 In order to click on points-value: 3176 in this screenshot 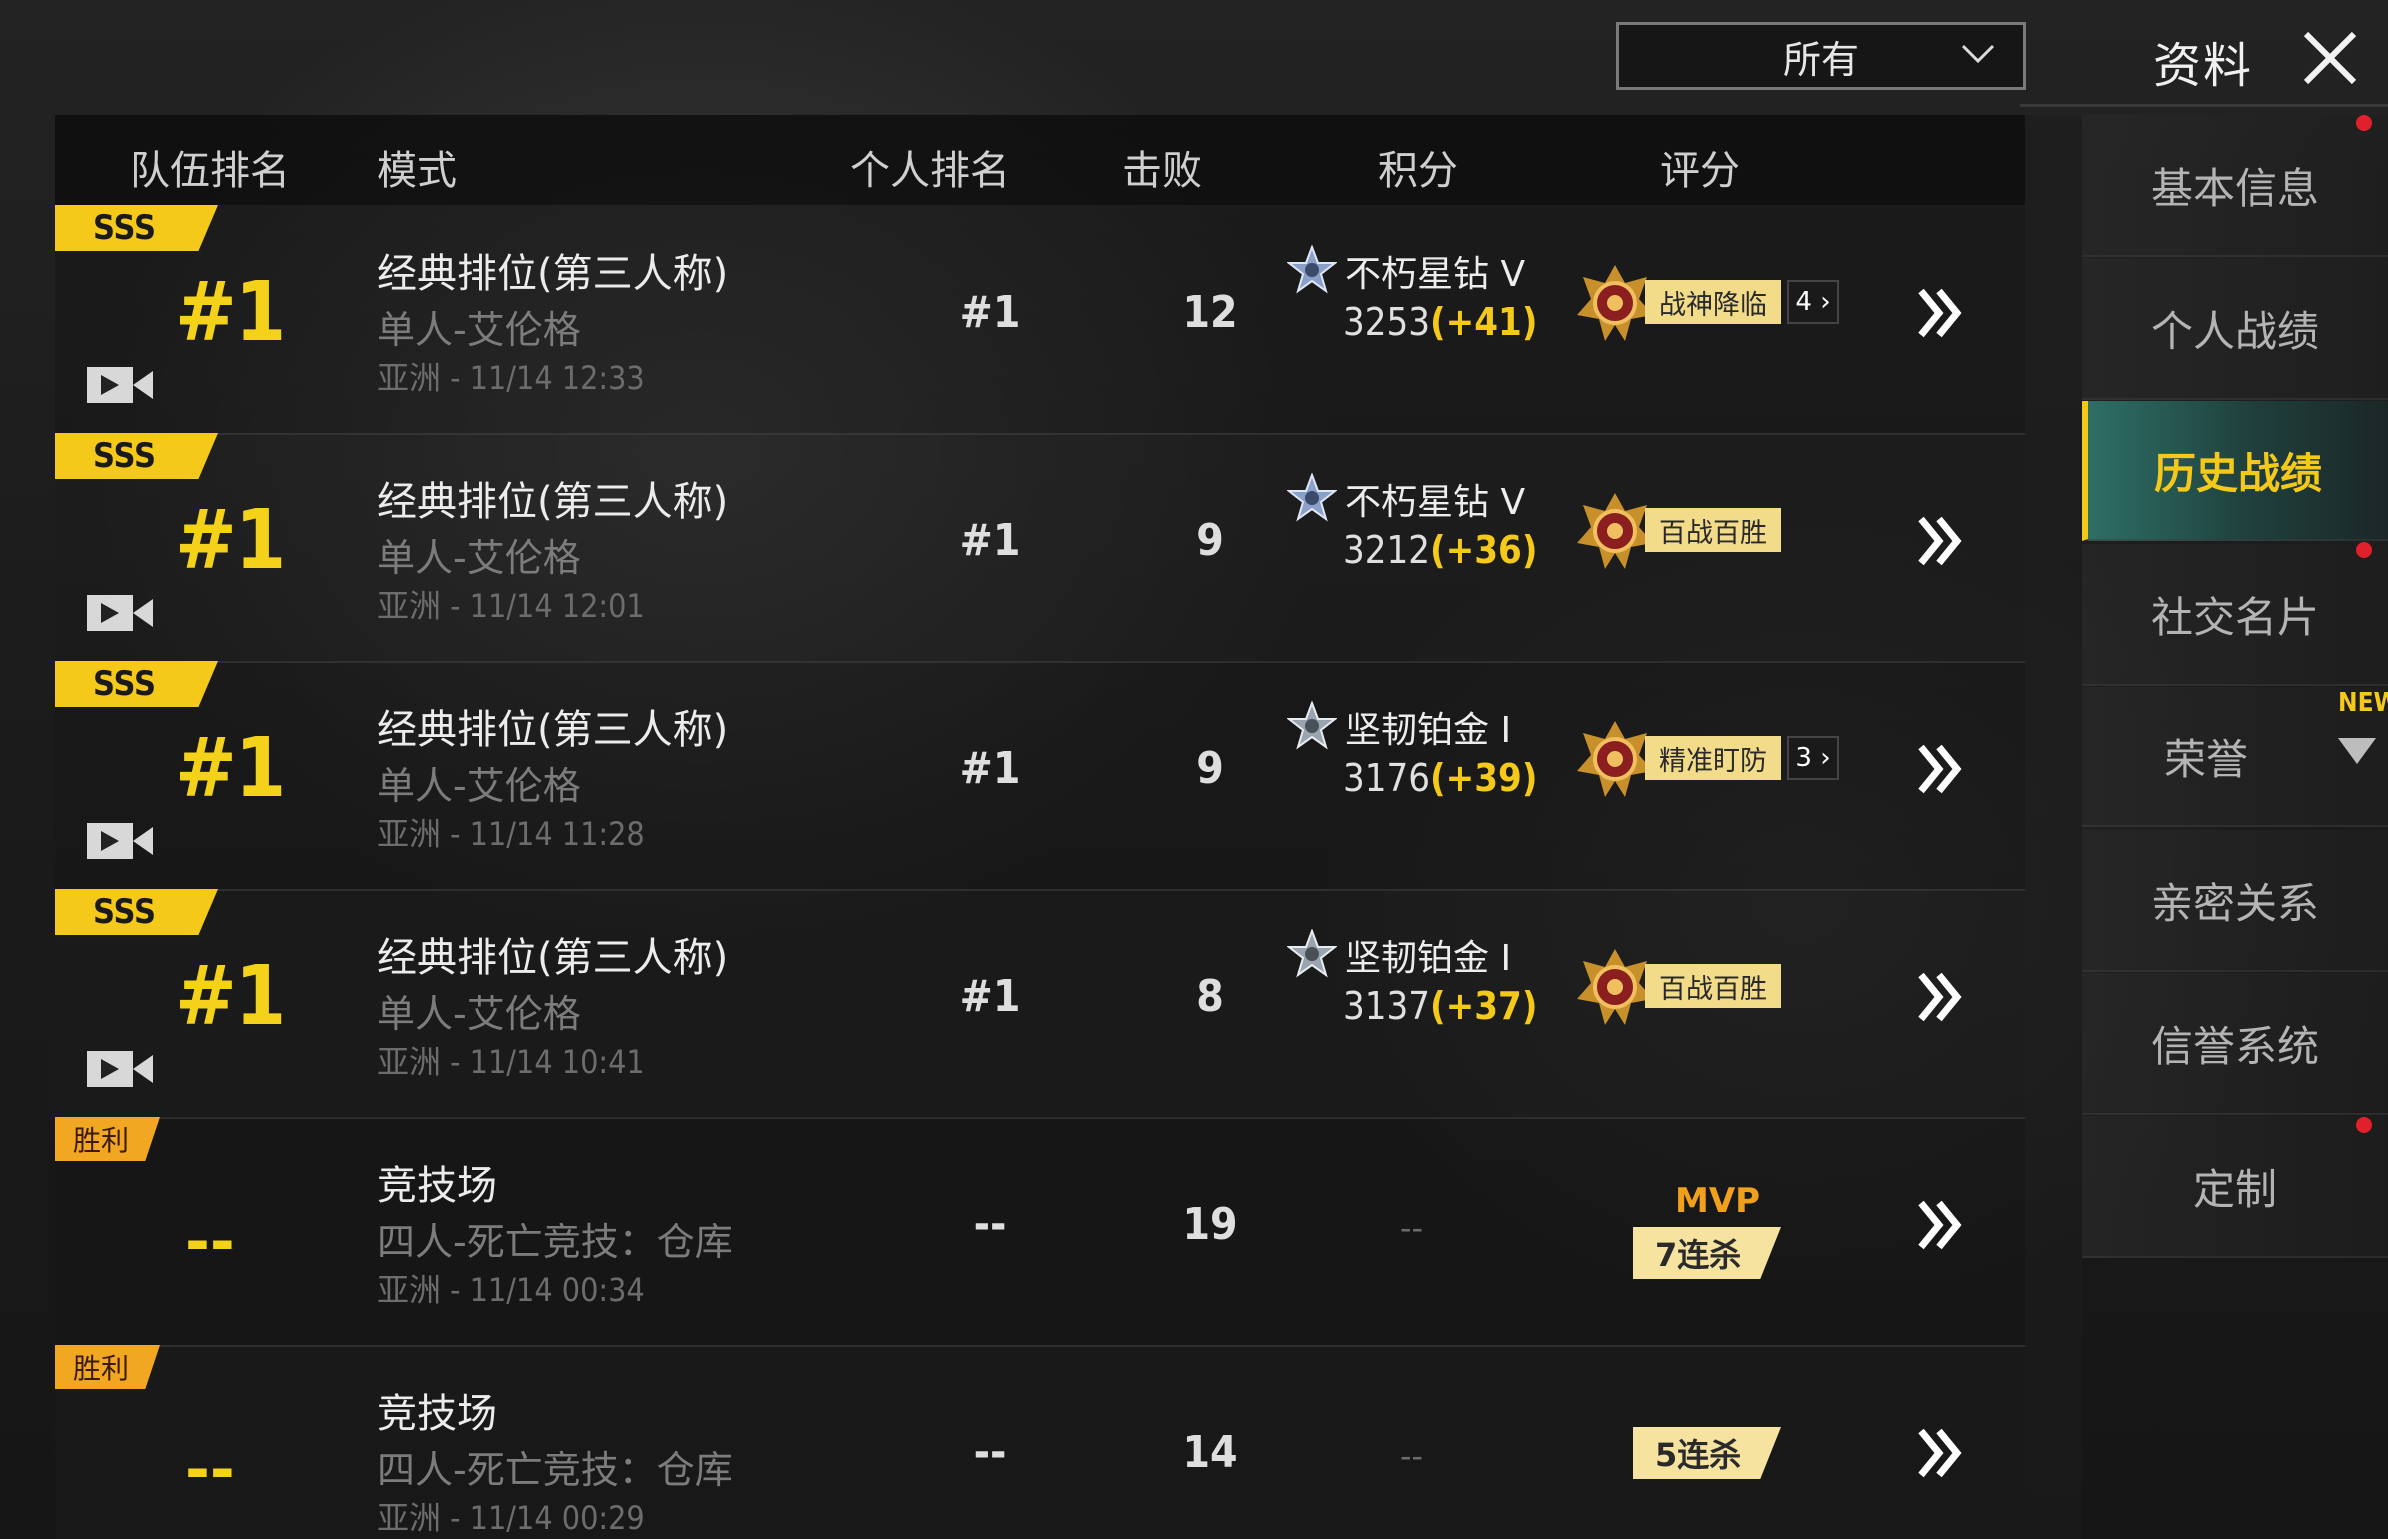, I will do `click(1386, 778)`.